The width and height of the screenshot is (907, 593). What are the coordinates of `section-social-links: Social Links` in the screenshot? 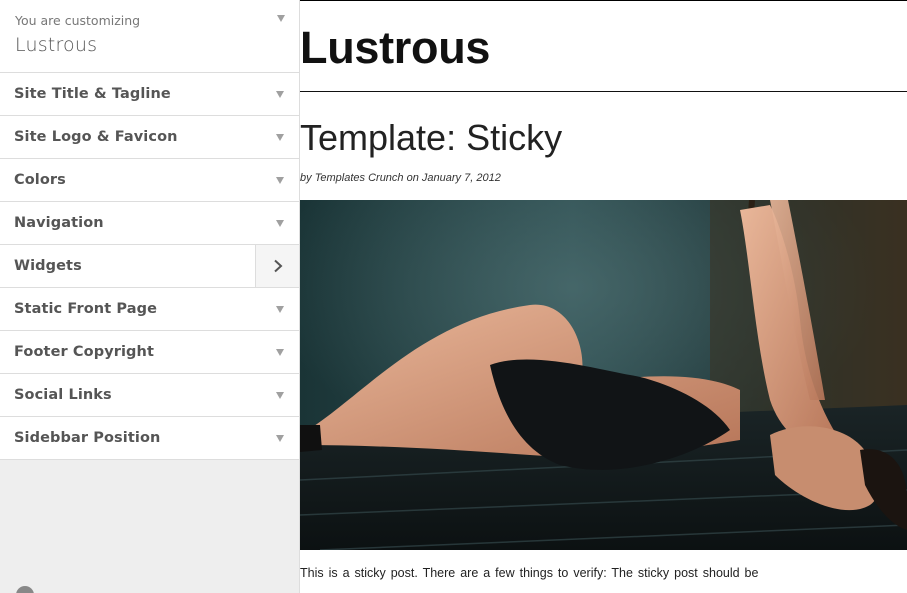 It's located at (149, 395).